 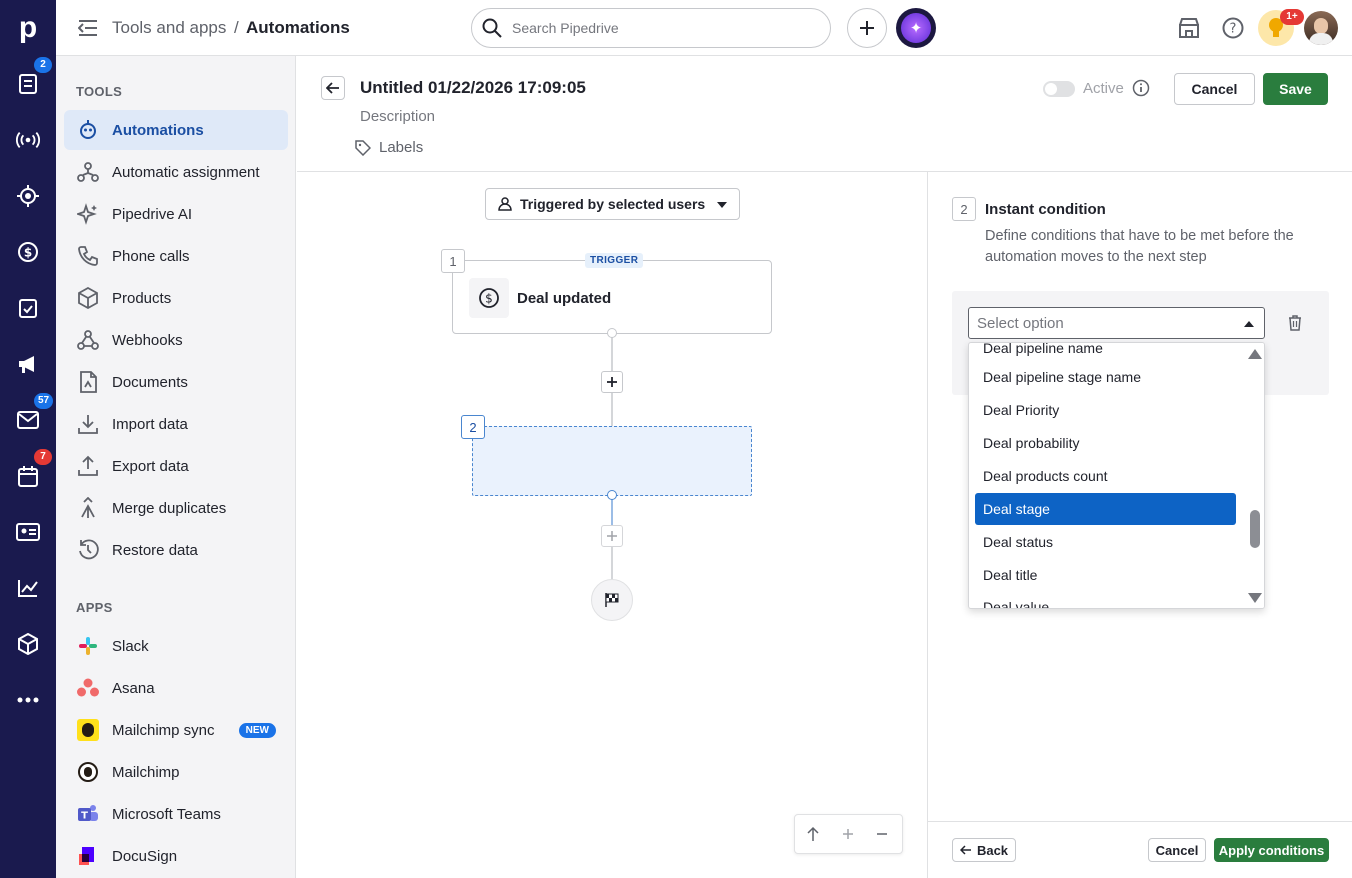 What do you see at coordinates (133, 688) in the screenshot?
I see `sidebar-item-label: Asana` at bounding box center [133, 688].